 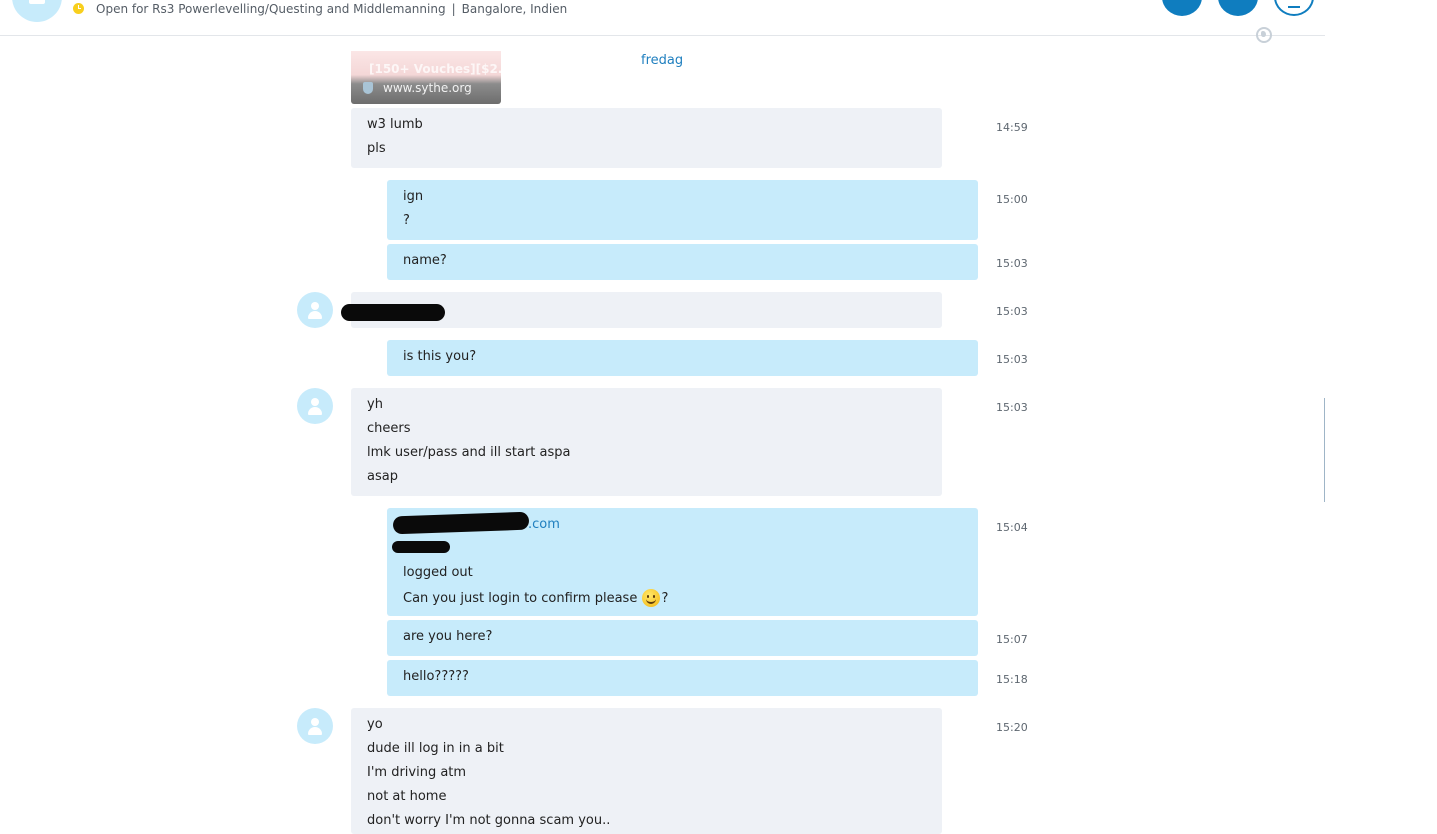 I want to click on outgoing-message: is this you?, so click(x=682, y=358).